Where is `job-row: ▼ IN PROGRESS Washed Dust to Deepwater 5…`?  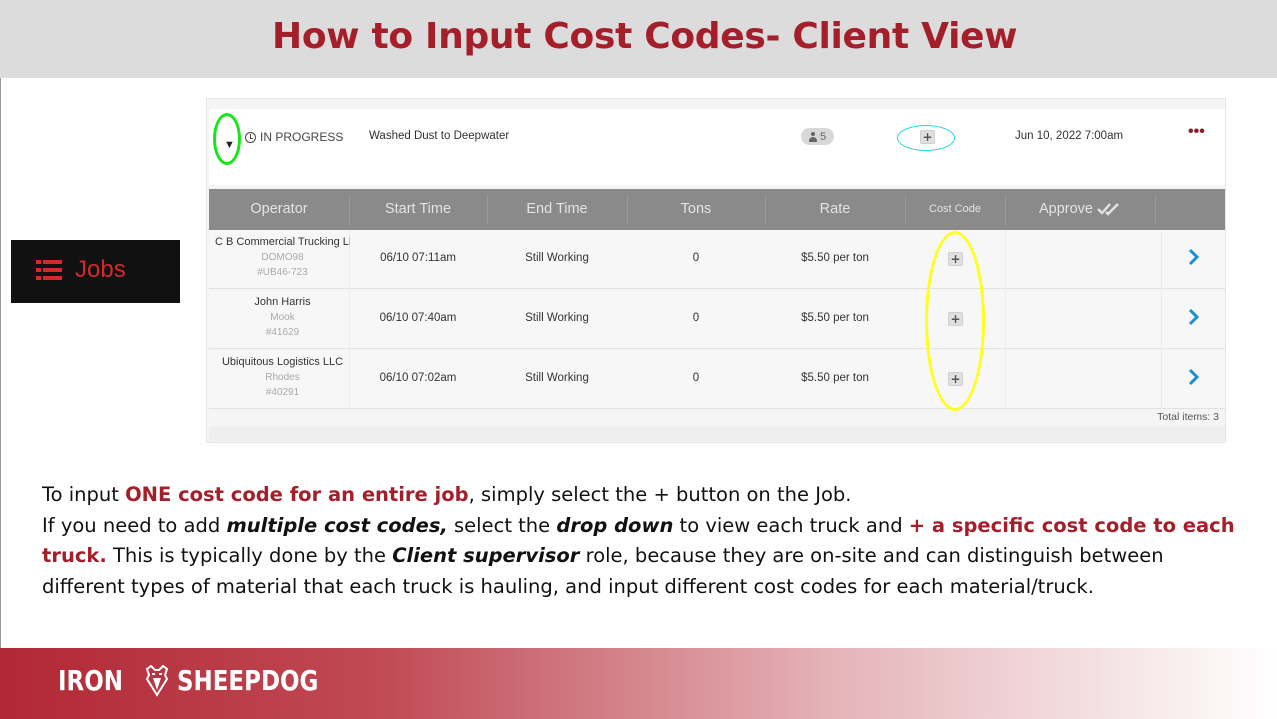 job-row: ▼ IN PROGRESS Washed Dust to Deepwater 5… is located at coordinates (717, 147).